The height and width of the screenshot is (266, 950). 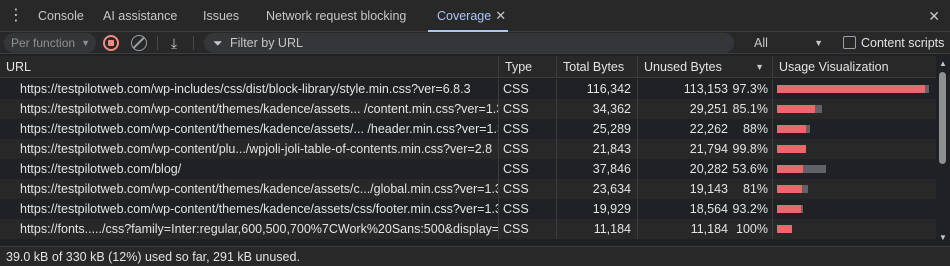 I want to click on type-filter-dropdown: All ▼, so click(x=788, y=43).